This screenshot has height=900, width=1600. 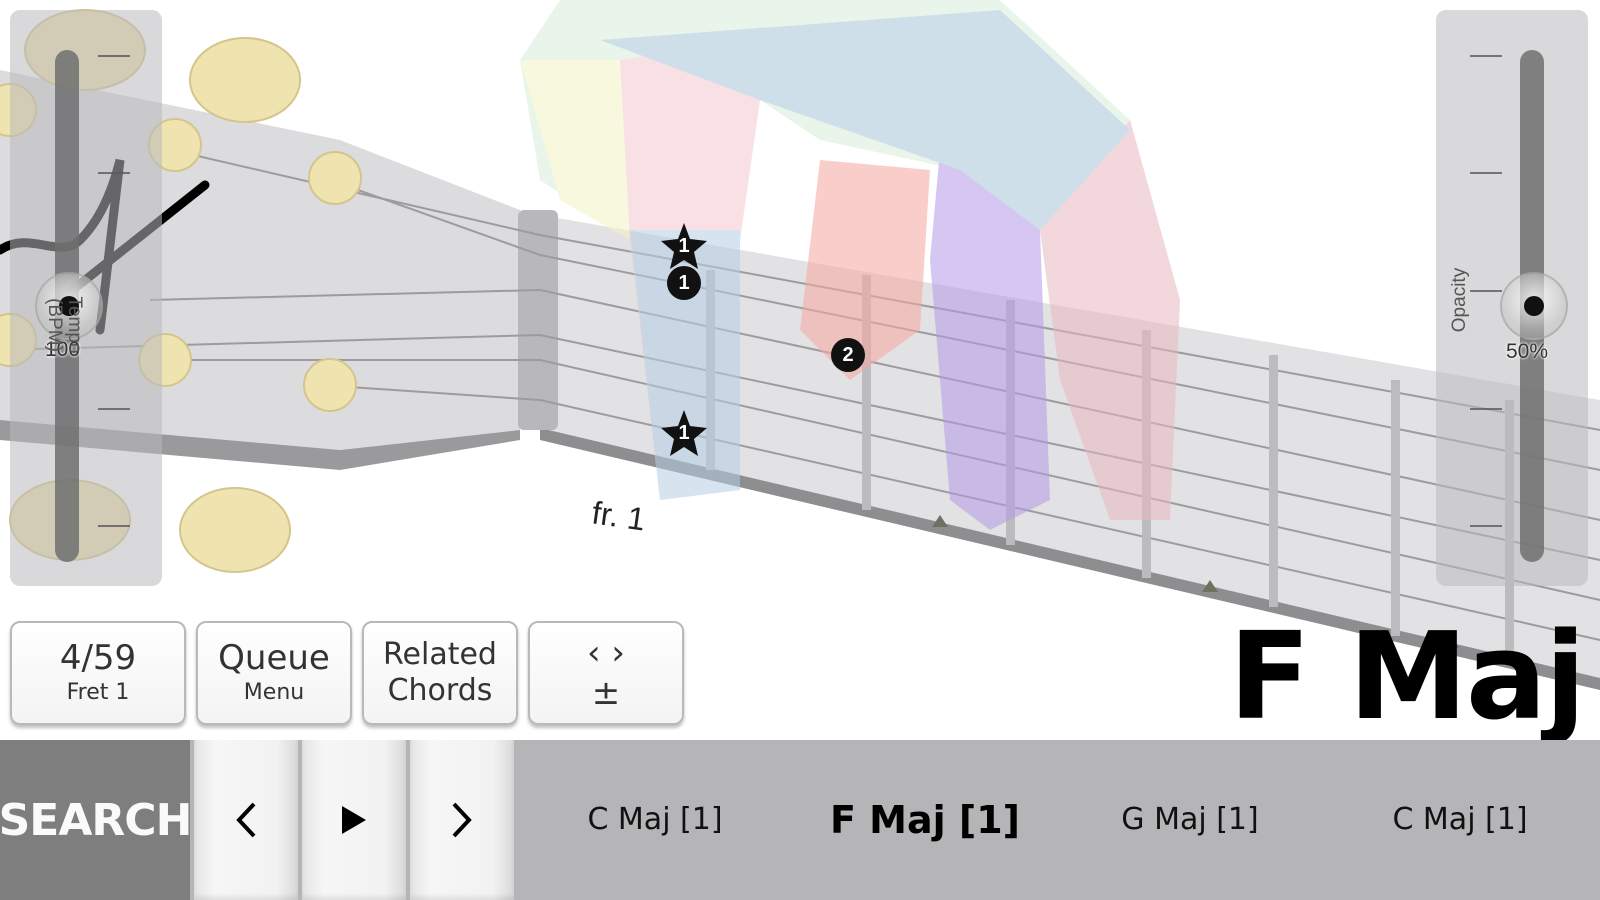 I want to click on opacity-value: 50%, so click(x=1527, y=351).